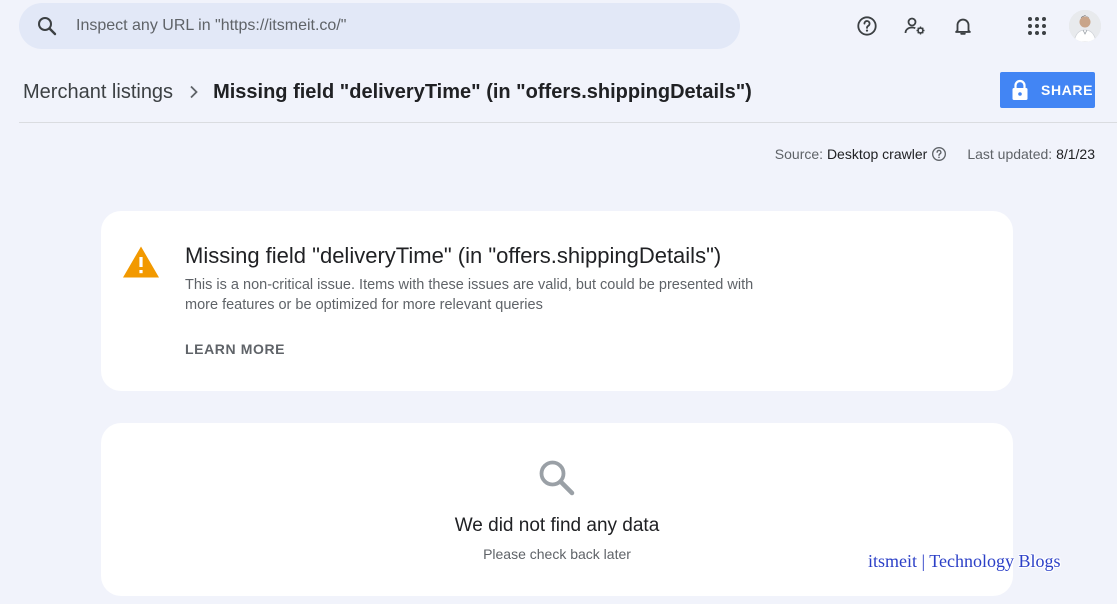  Describe the element at coordinates (1075, 154) in the screenshot. I see `last-updated-value: 8/1/23` at that location.